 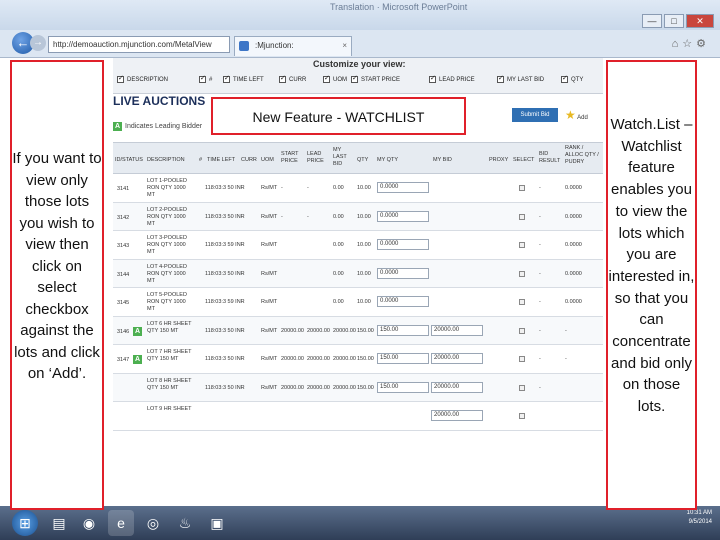 I want to click on window-controls: — □ ✕, so click(x=678, y=21).